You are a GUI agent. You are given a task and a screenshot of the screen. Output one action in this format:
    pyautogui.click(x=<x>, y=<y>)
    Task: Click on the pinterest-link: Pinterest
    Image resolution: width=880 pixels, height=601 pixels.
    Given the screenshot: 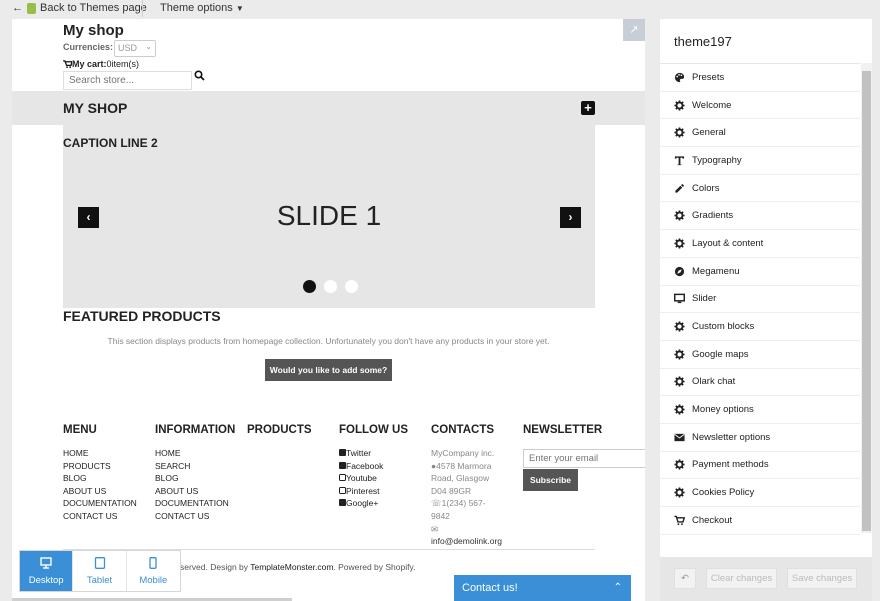 What is the action you would take?
    pyautogui.click(x=373, y=491)
    